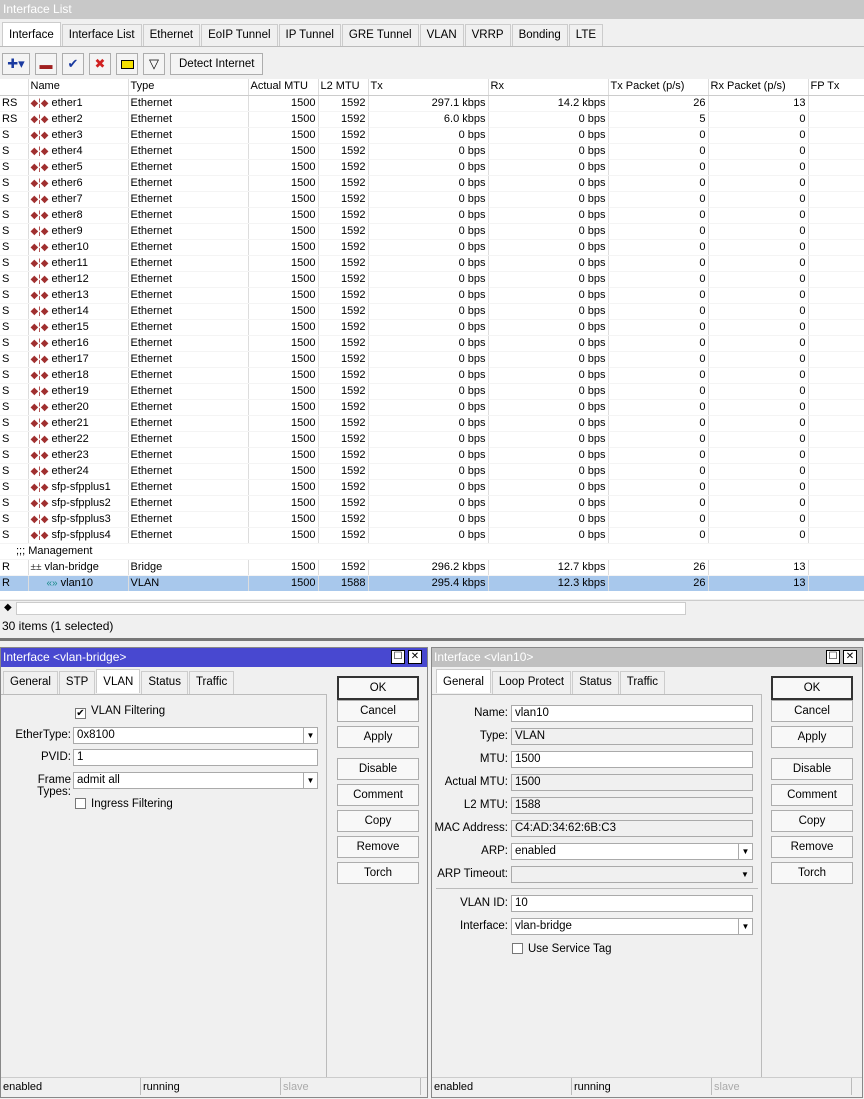 This screenshot has width=864, height=1099. I want to click on vlan-id-field: 10, so click(632, 903).